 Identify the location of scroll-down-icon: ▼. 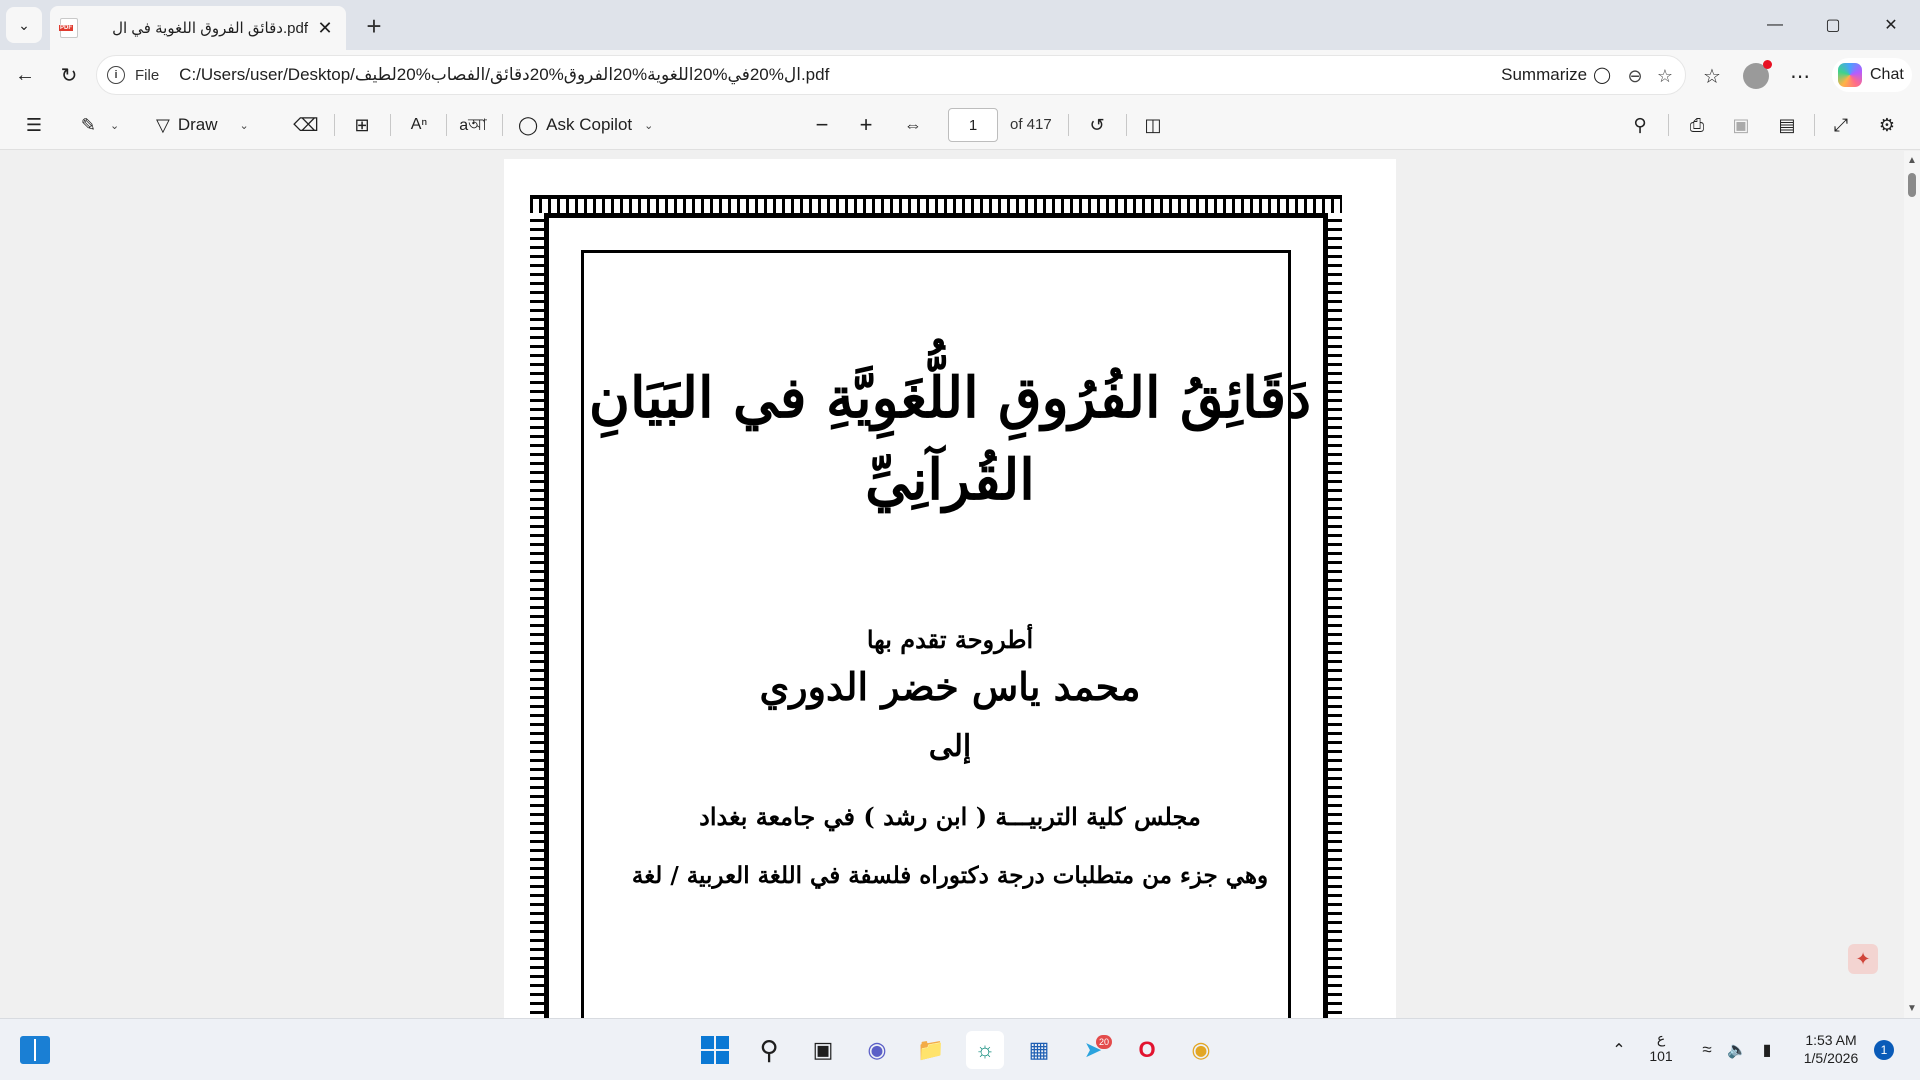
(1912, 1008).